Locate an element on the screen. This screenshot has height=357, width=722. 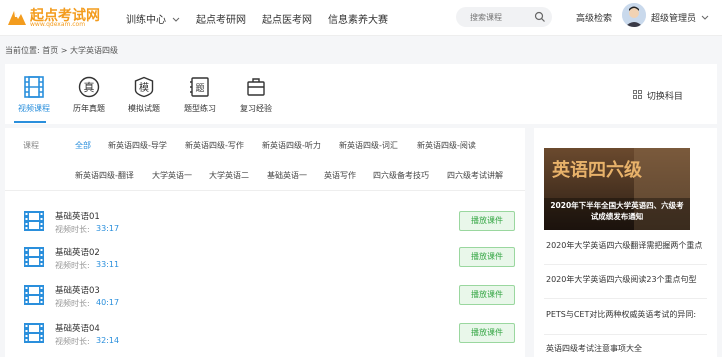
advanced-search-link: 高级检索 is located at coordinates (594, 17).